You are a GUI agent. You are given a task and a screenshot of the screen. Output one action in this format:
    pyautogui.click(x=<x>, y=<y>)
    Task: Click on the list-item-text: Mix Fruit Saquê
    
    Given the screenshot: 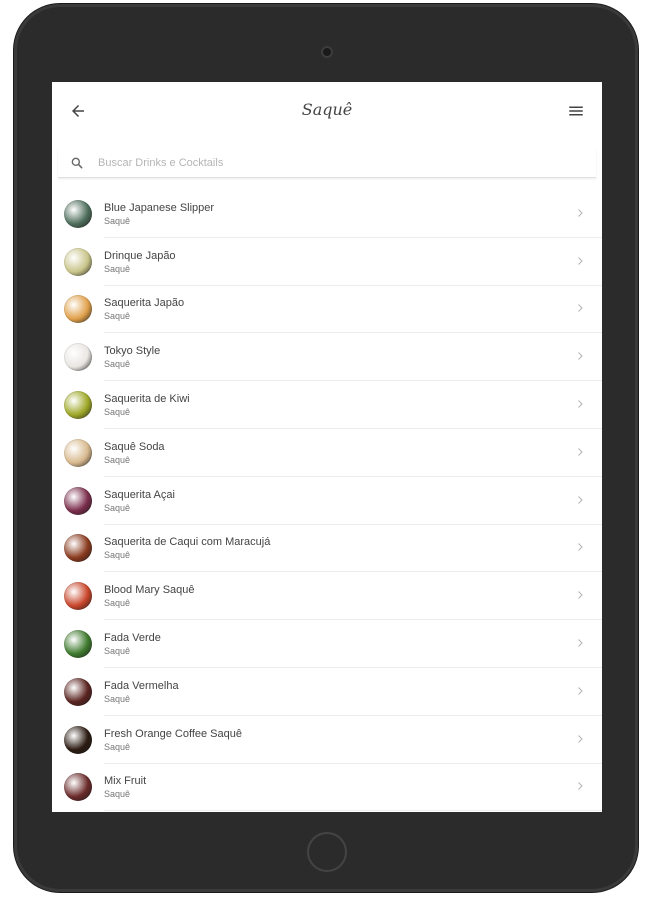 What is the action you would take?
    pyautogui.click(x=339, y=787)
    